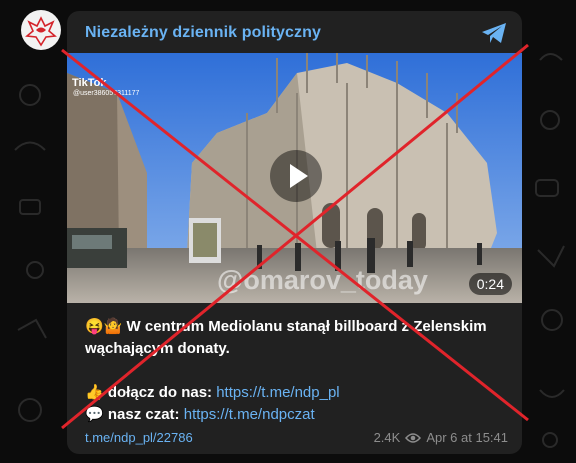 The width and height of the screenshot is (576, 463). I want to click on chat-line: 💬 nasz czat: https://t.me/ndpczat, so click(297, 415).